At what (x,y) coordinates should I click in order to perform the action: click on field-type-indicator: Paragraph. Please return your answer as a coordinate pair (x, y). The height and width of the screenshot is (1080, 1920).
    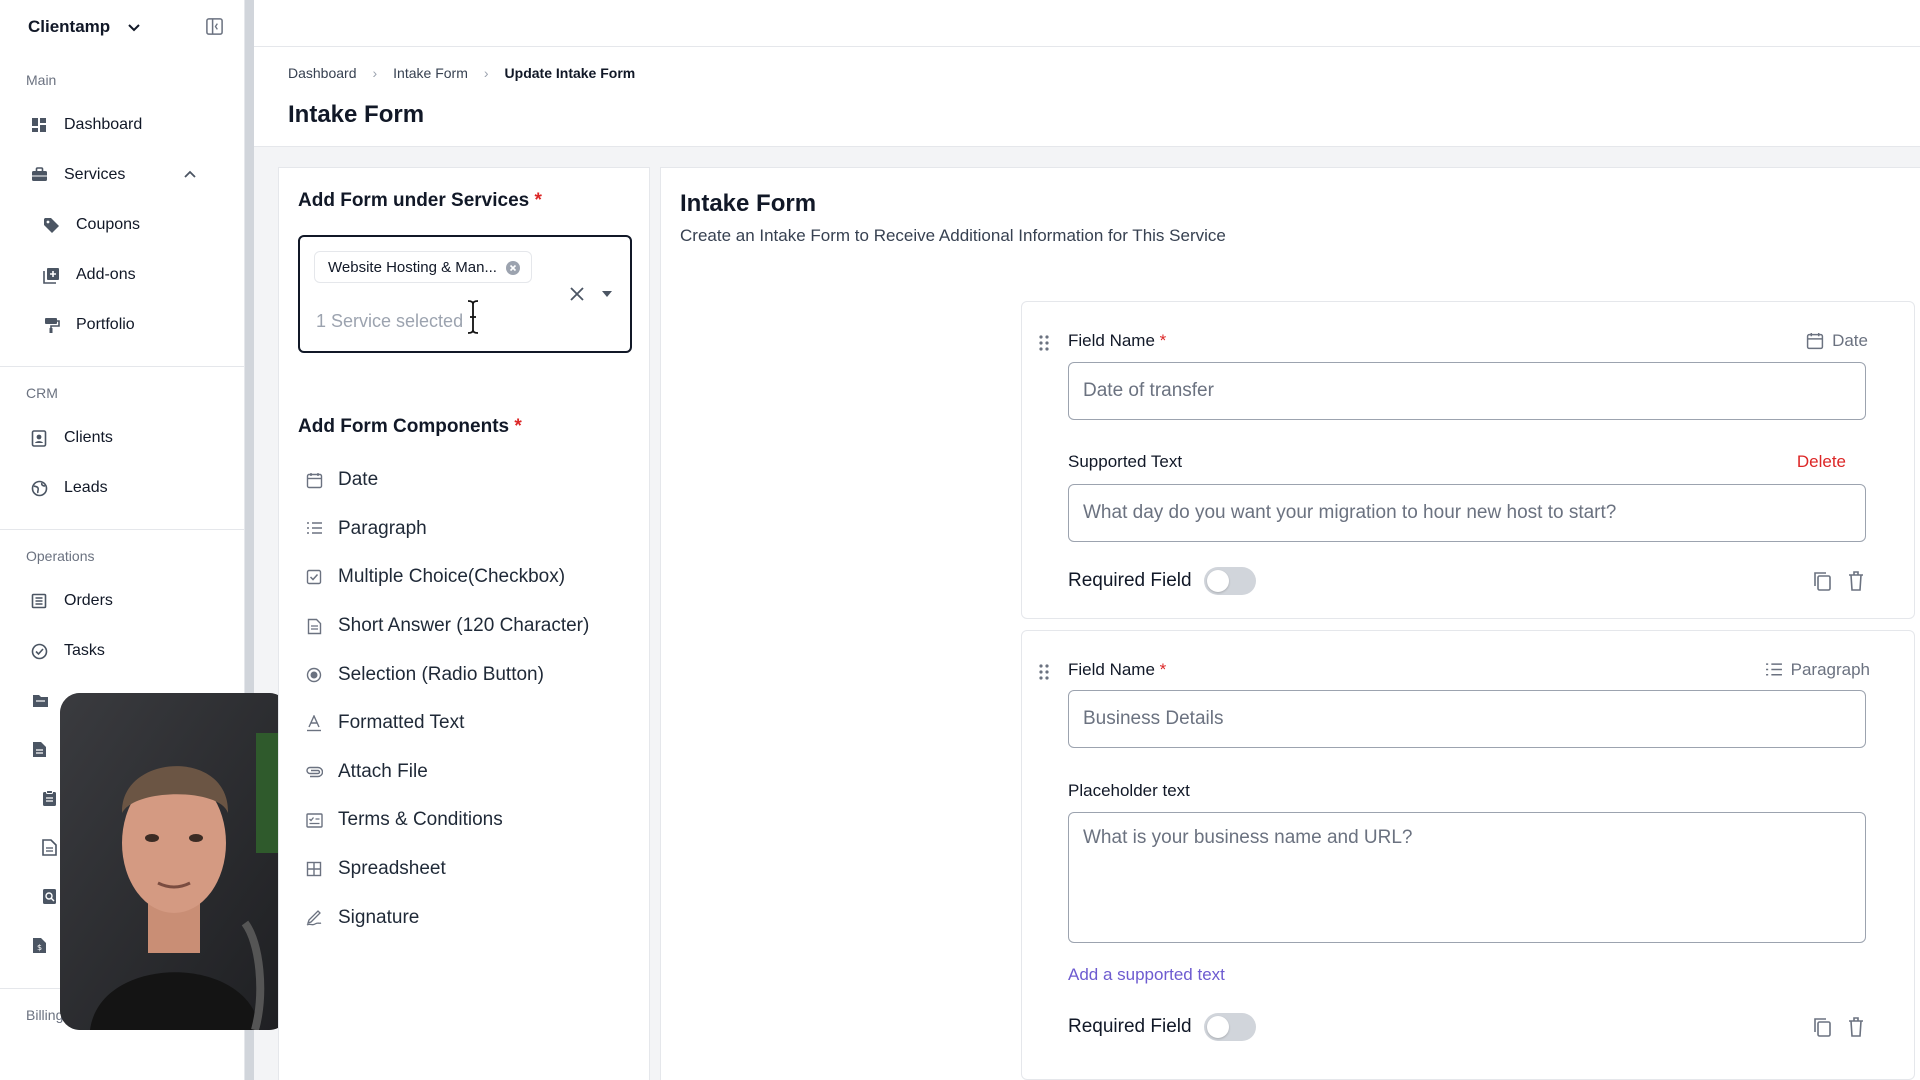
    Looking at the image, I should click on (1817, 670).